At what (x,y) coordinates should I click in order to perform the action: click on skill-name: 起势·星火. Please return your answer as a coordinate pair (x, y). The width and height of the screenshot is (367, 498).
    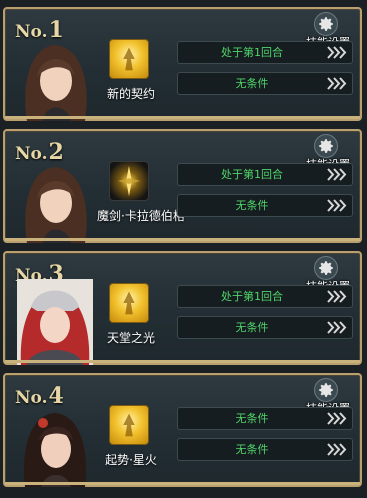
    Looking at the image, I should click on (131, 460).